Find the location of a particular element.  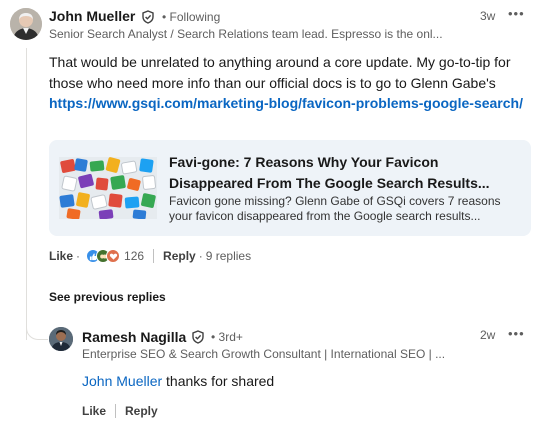

see-previous-replies-button: See previous replies is located at coordinates (107, 297).